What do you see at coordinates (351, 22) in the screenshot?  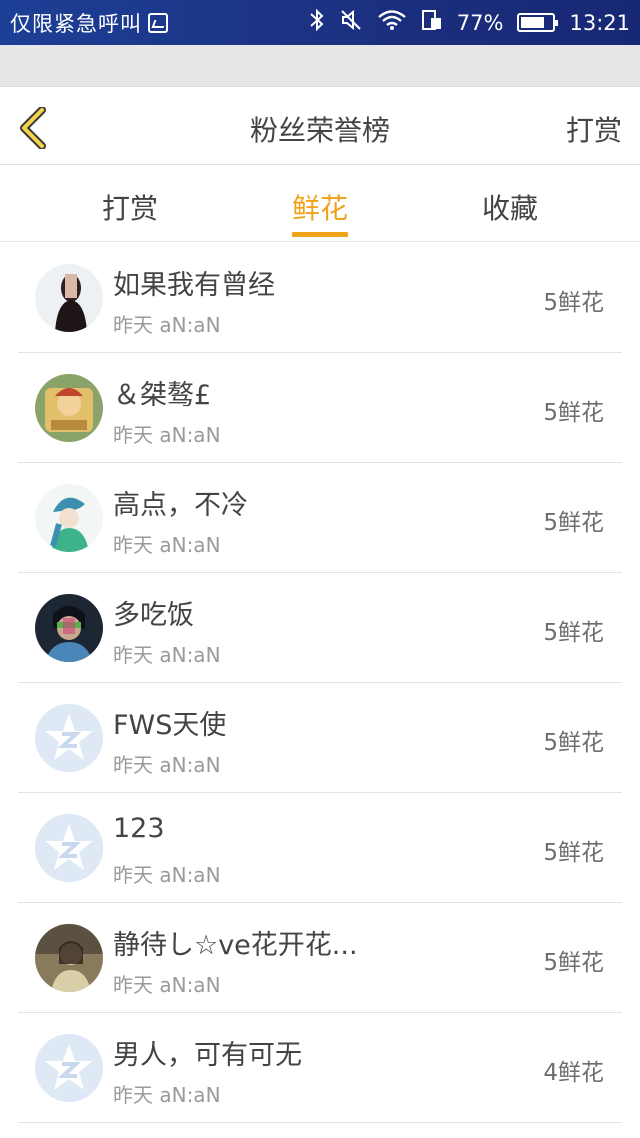 I see `mute-icon` at bounding box center [351, 22].